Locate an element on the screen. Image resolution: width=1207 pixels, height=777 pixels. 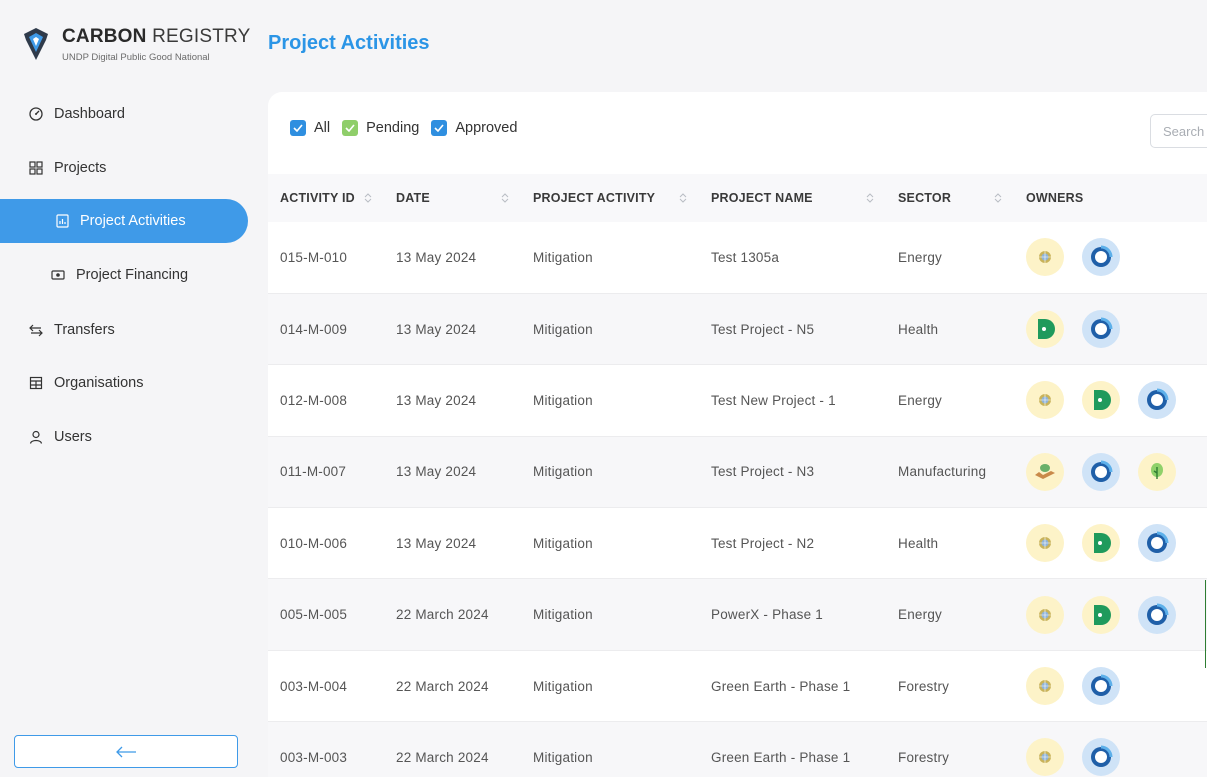
page-title: Project Activities is located at coordinates (349, 43).